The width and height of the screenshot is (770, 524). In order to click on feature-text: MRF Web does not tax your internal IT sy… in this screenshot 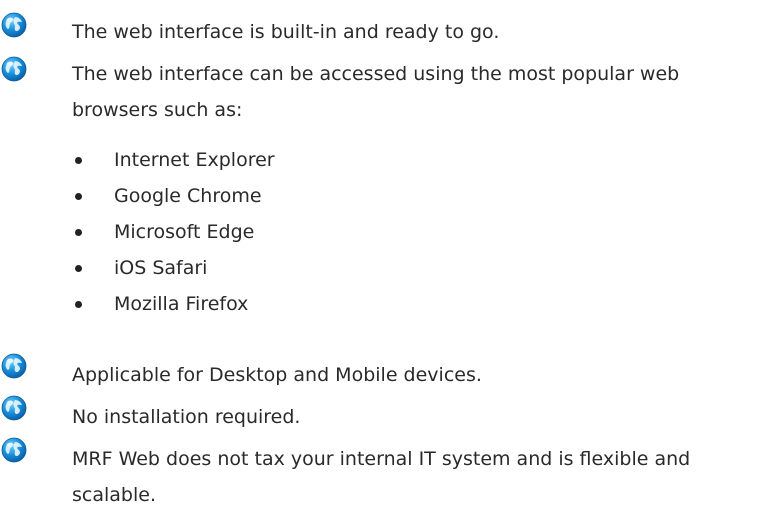, I will do `click(381, 477)`.